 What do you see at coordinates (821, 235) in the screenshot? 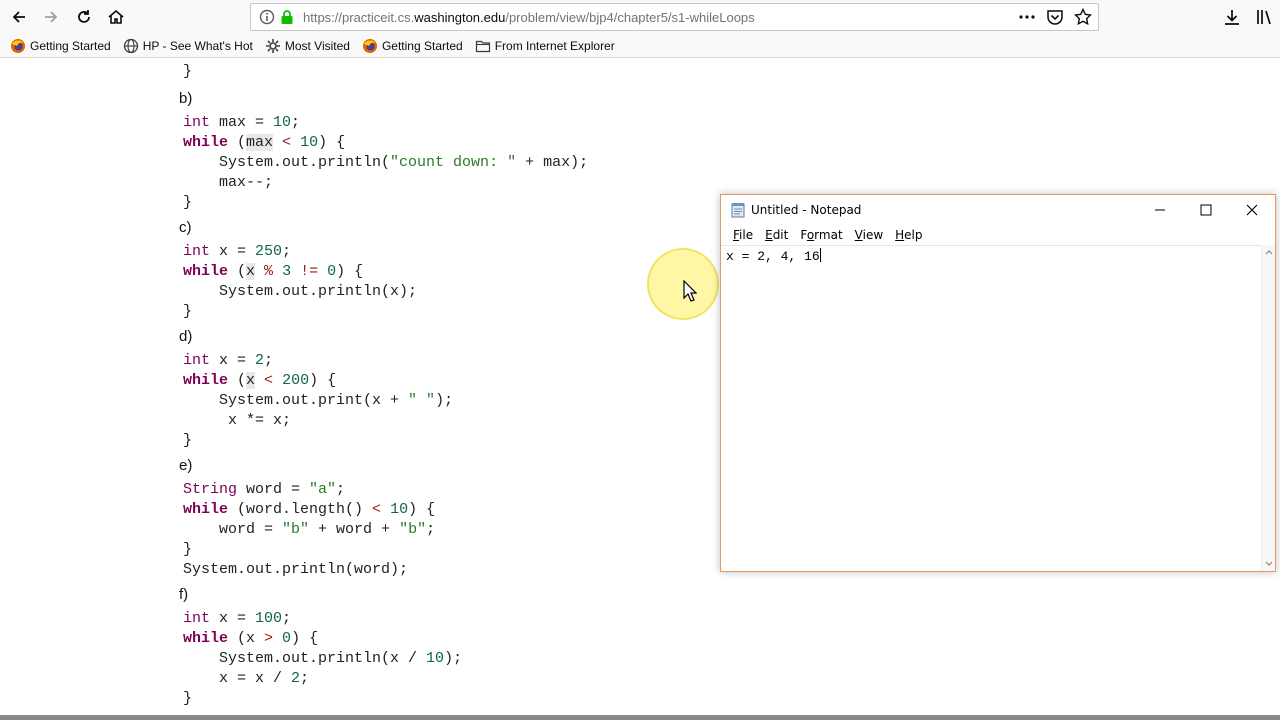
I see `menu-format: Format` at bounding box center [821, 235].